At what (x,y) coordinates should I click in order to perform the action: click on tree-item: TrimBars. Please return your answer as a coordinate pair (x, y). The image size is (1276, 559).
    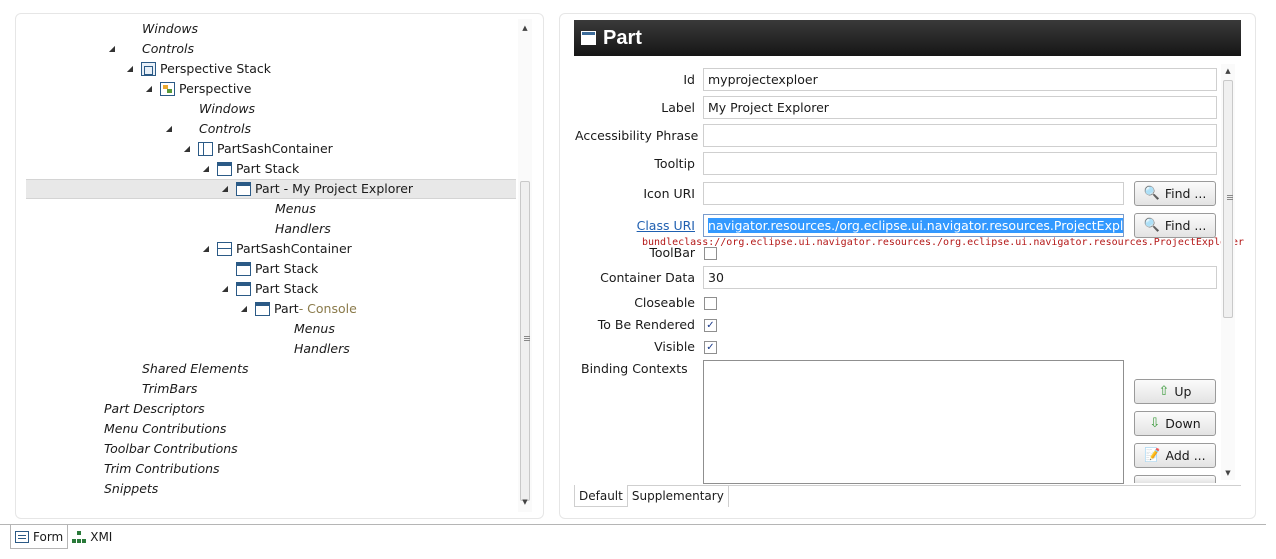
    Looking at the image, I should click on (152, 389).